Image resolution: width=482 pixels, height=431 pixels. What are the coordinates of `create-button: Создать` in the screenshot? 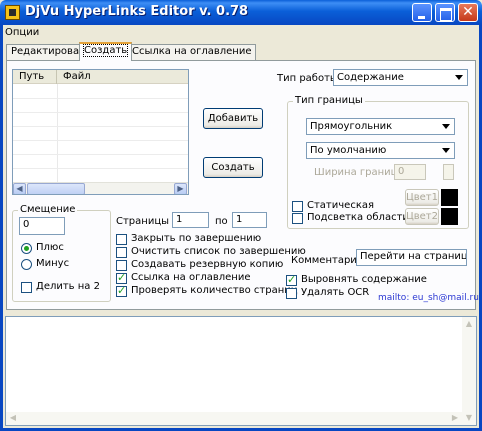 It's located at (233, 167).